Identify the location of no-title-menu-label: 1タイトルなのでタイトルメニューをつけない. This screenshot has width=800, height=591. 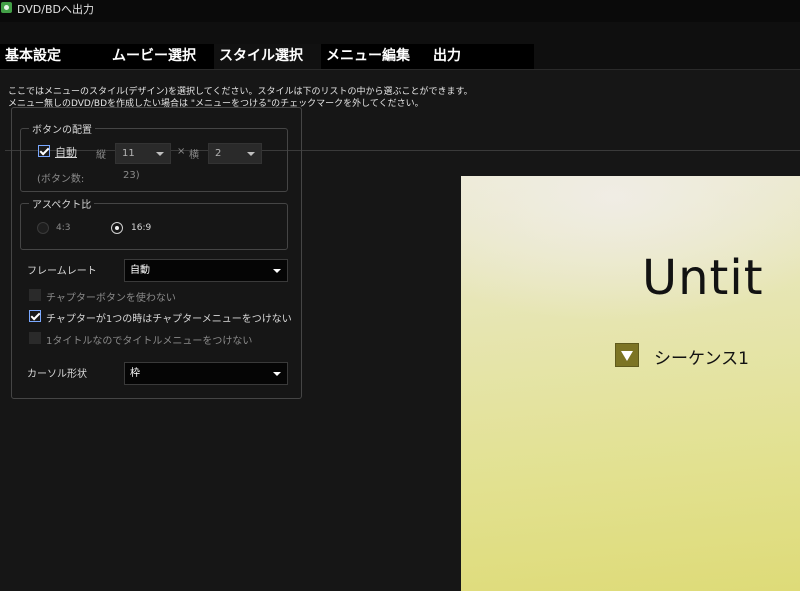
(149, 341).